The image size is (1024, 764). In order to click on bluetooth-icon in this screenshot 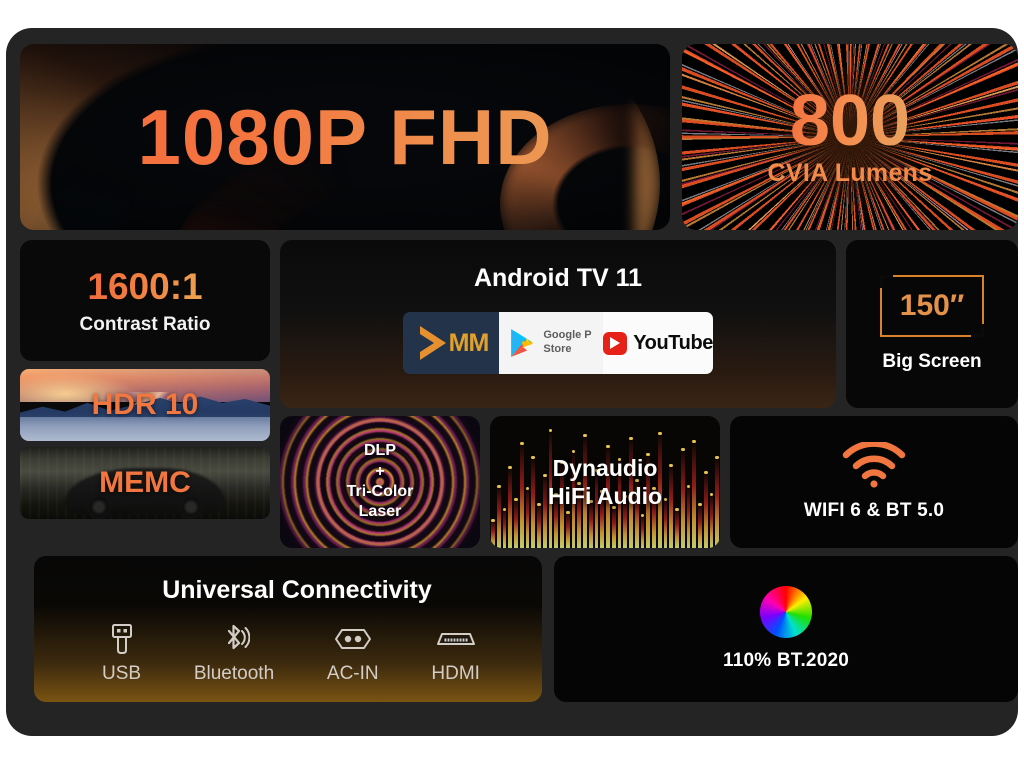, I will do `click(238, 637)`.